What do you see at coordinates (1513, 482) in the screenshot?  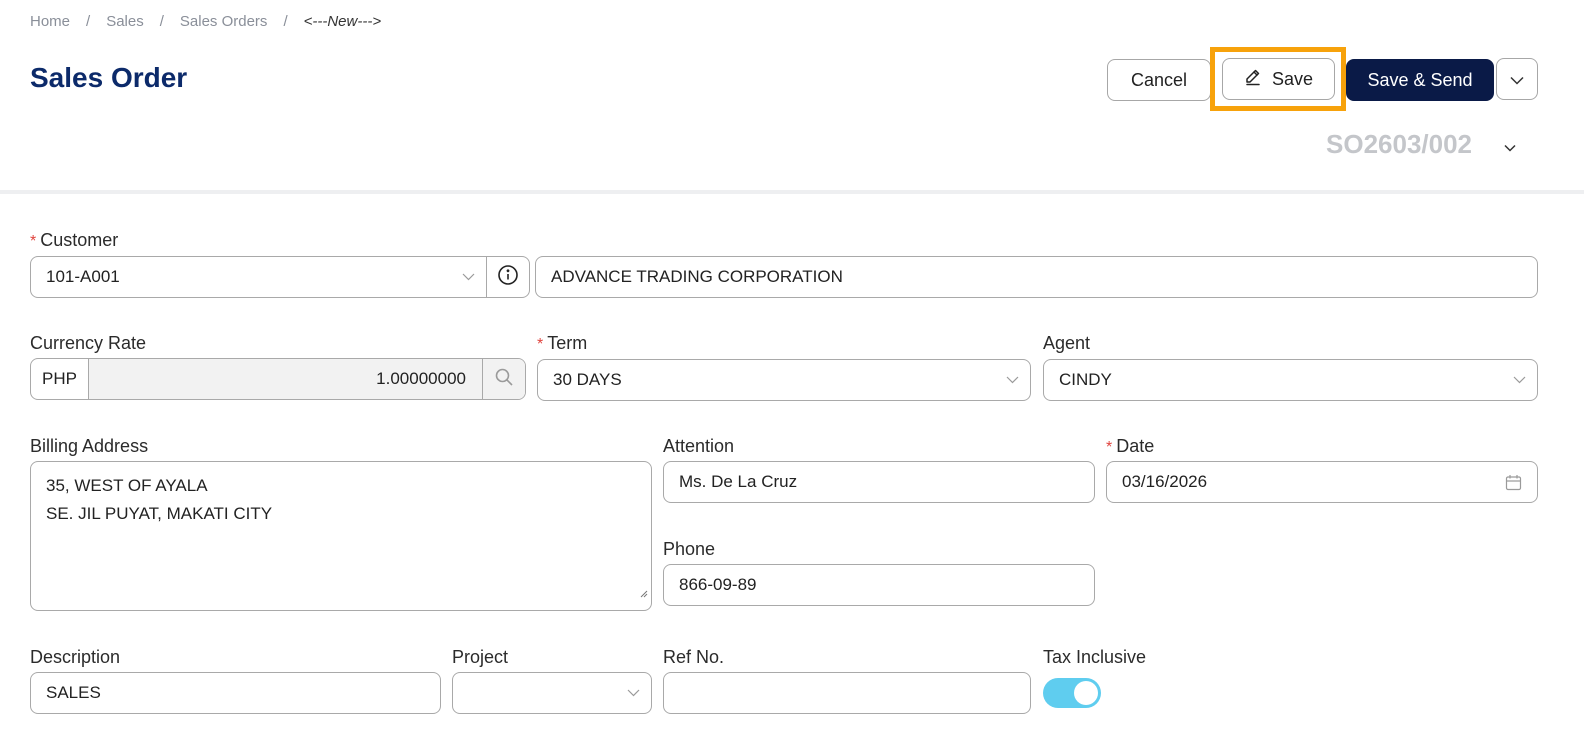 I see `calendar-icon` at bounding box center [1513, 482].